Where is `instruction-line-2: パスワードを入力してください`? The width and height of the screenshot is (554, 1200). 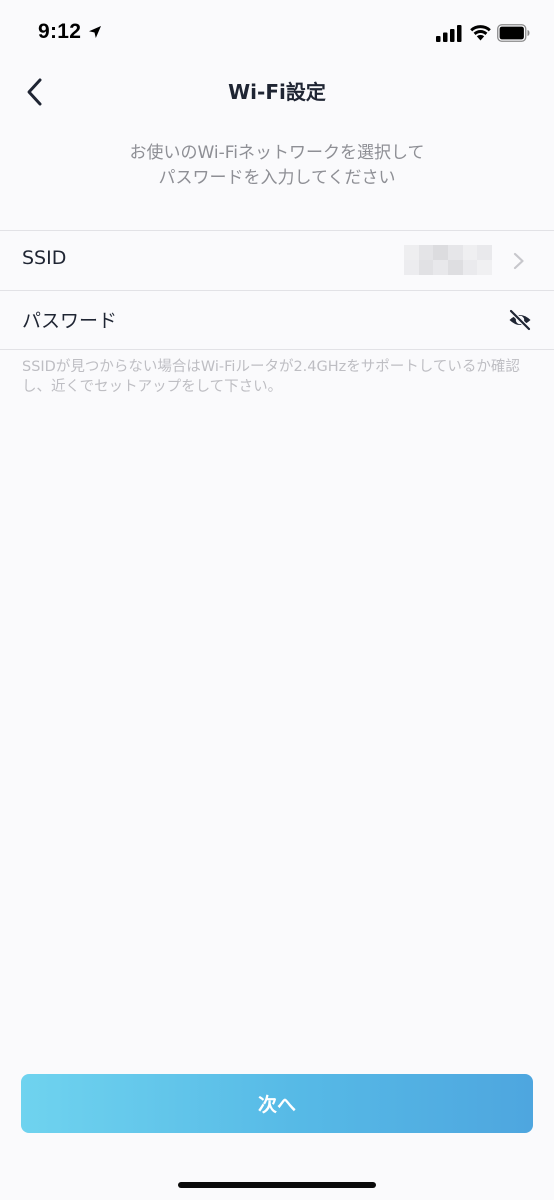 instruction-line-2: パスワードを入力してください is located at coordinates (277, 178).